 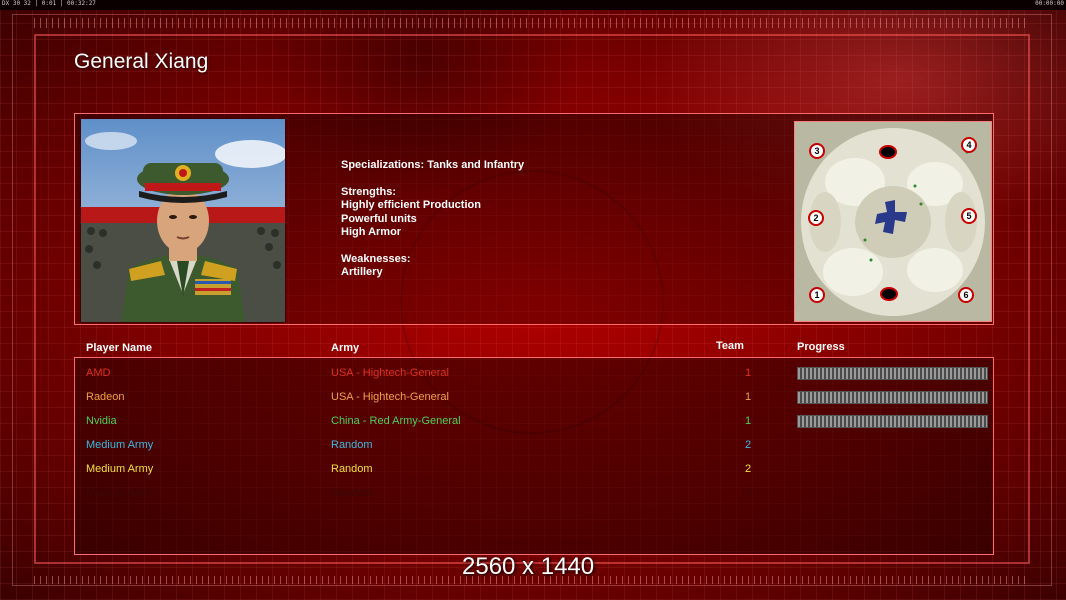 I want to click on hud-strip, so click(x=533, y=5).